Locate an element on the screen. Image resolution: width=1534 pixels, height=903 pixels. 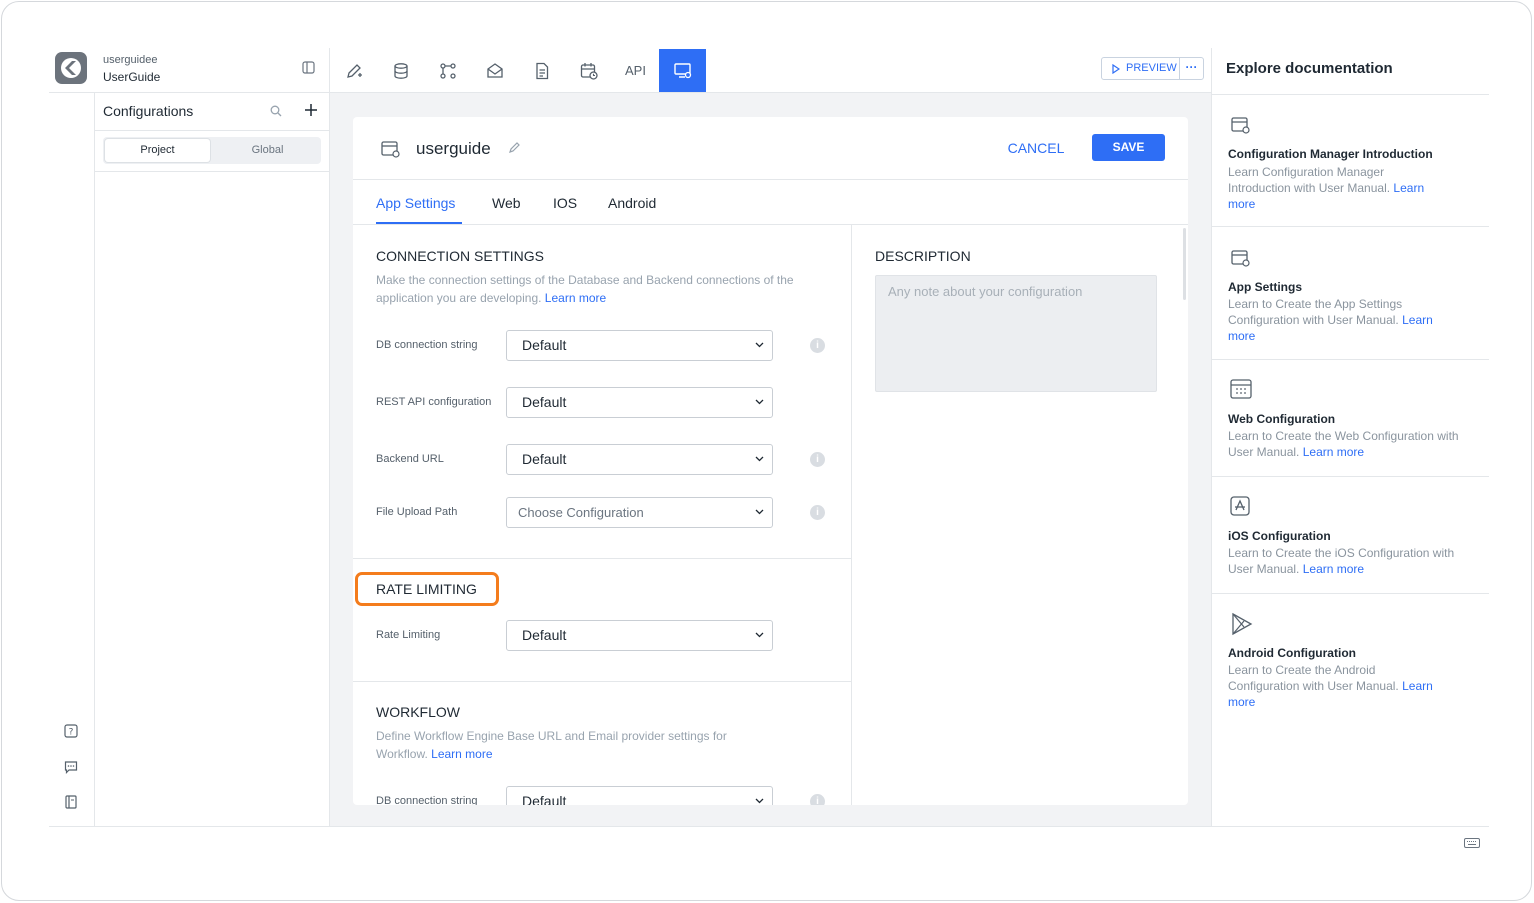
field-label-backend-url: Backend URL is located at coordinates (410, 459).